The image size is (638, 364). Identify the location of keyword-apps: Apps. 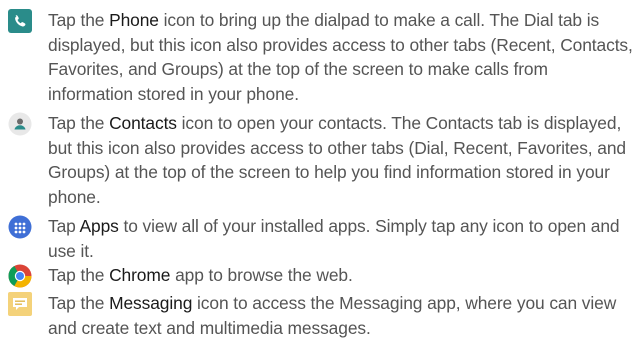
(99, 226).